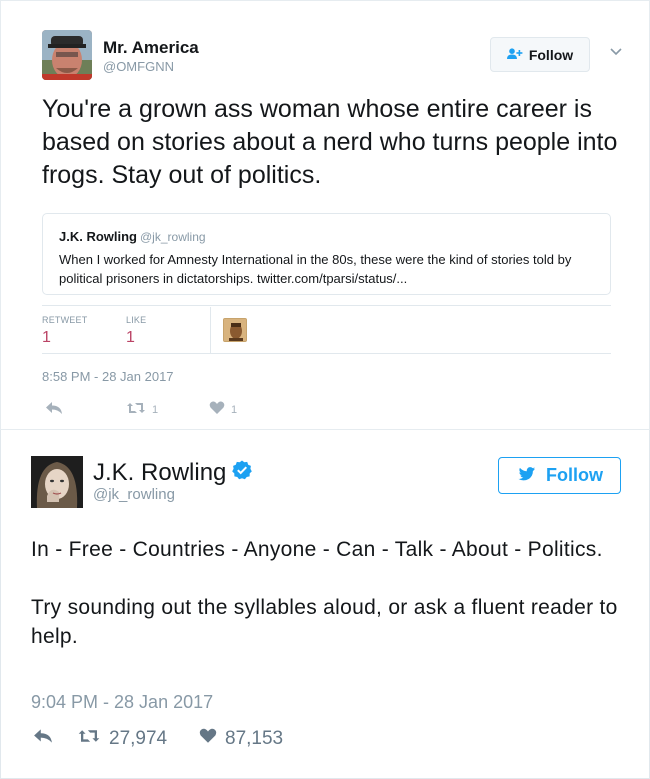 The height and width of the screenshot is (779, 650). I want to click on author-name: Mr. America, so click(151, 48).